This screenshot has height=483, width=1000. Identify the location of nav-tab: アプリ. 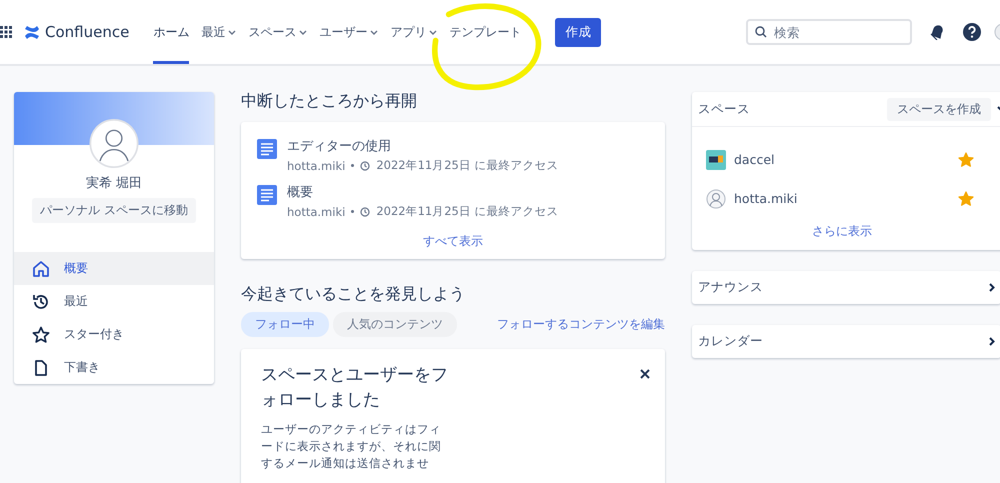
(414, 32).